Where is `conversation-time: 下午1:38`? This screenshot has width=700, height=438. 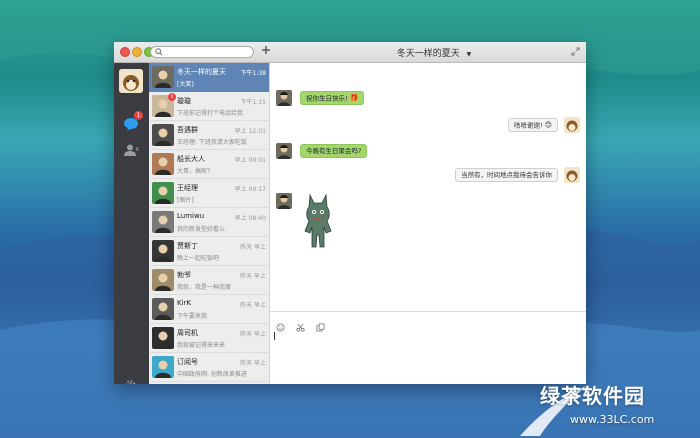
conversation-time: 下午1:38 is located at coordinates (253, 73).